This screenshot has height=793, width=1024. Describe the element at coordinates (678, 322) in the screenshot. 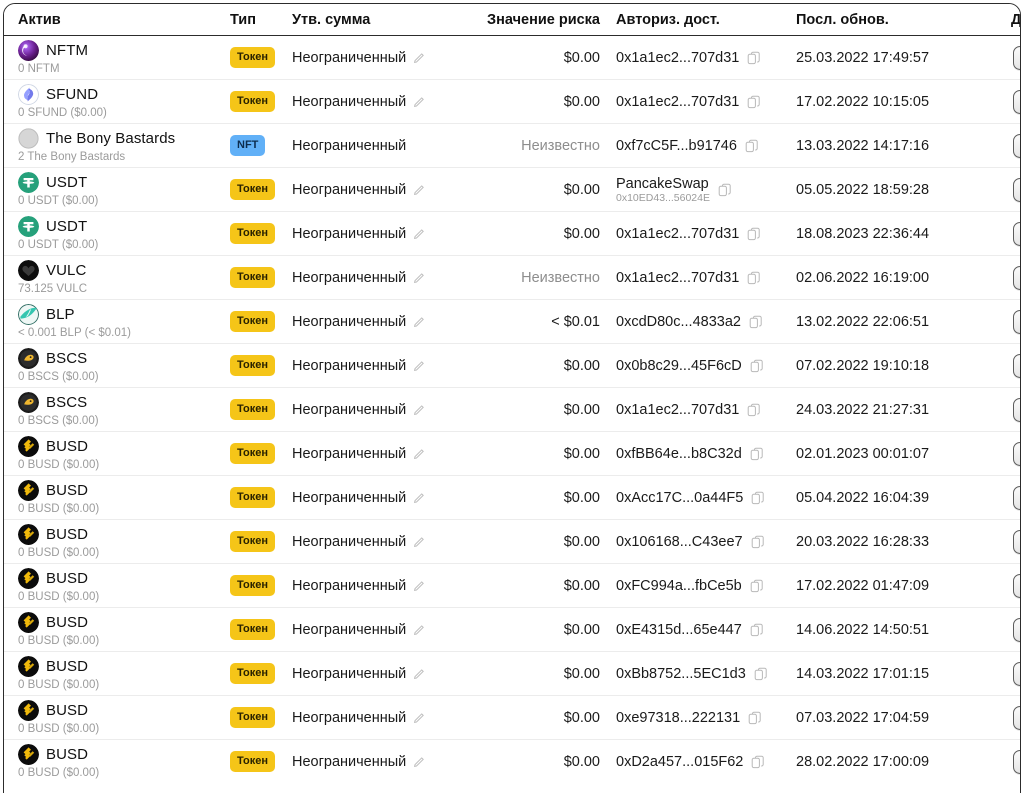

I see `spender-address: 0xcdD80c...4833a2` at that location.